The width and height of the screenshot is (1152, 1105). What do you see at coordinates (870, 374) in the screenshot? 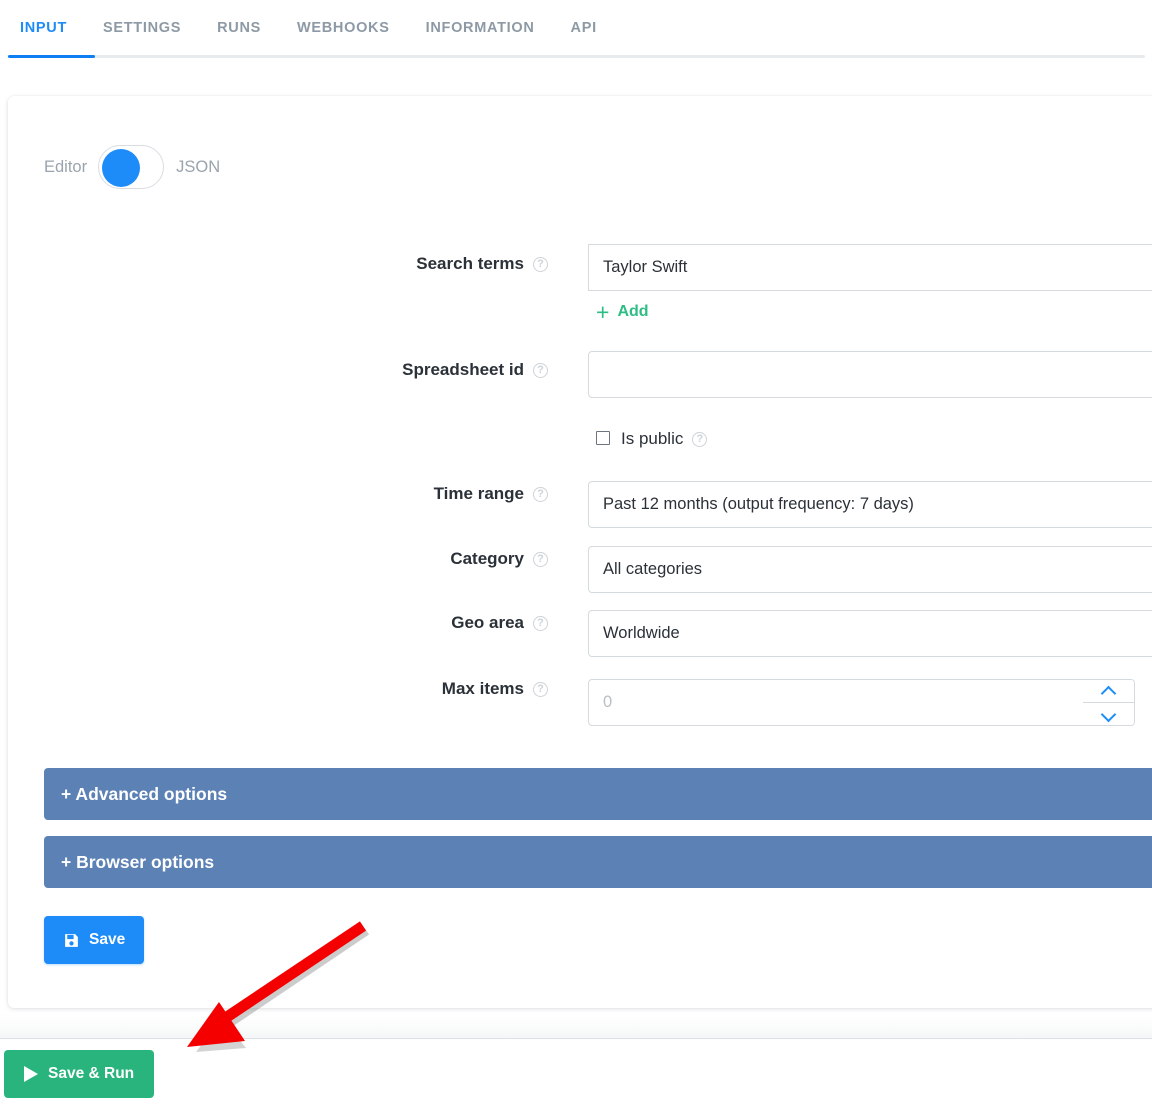
I see `spreadsheet-id-input` at bounding box center [870, 374].